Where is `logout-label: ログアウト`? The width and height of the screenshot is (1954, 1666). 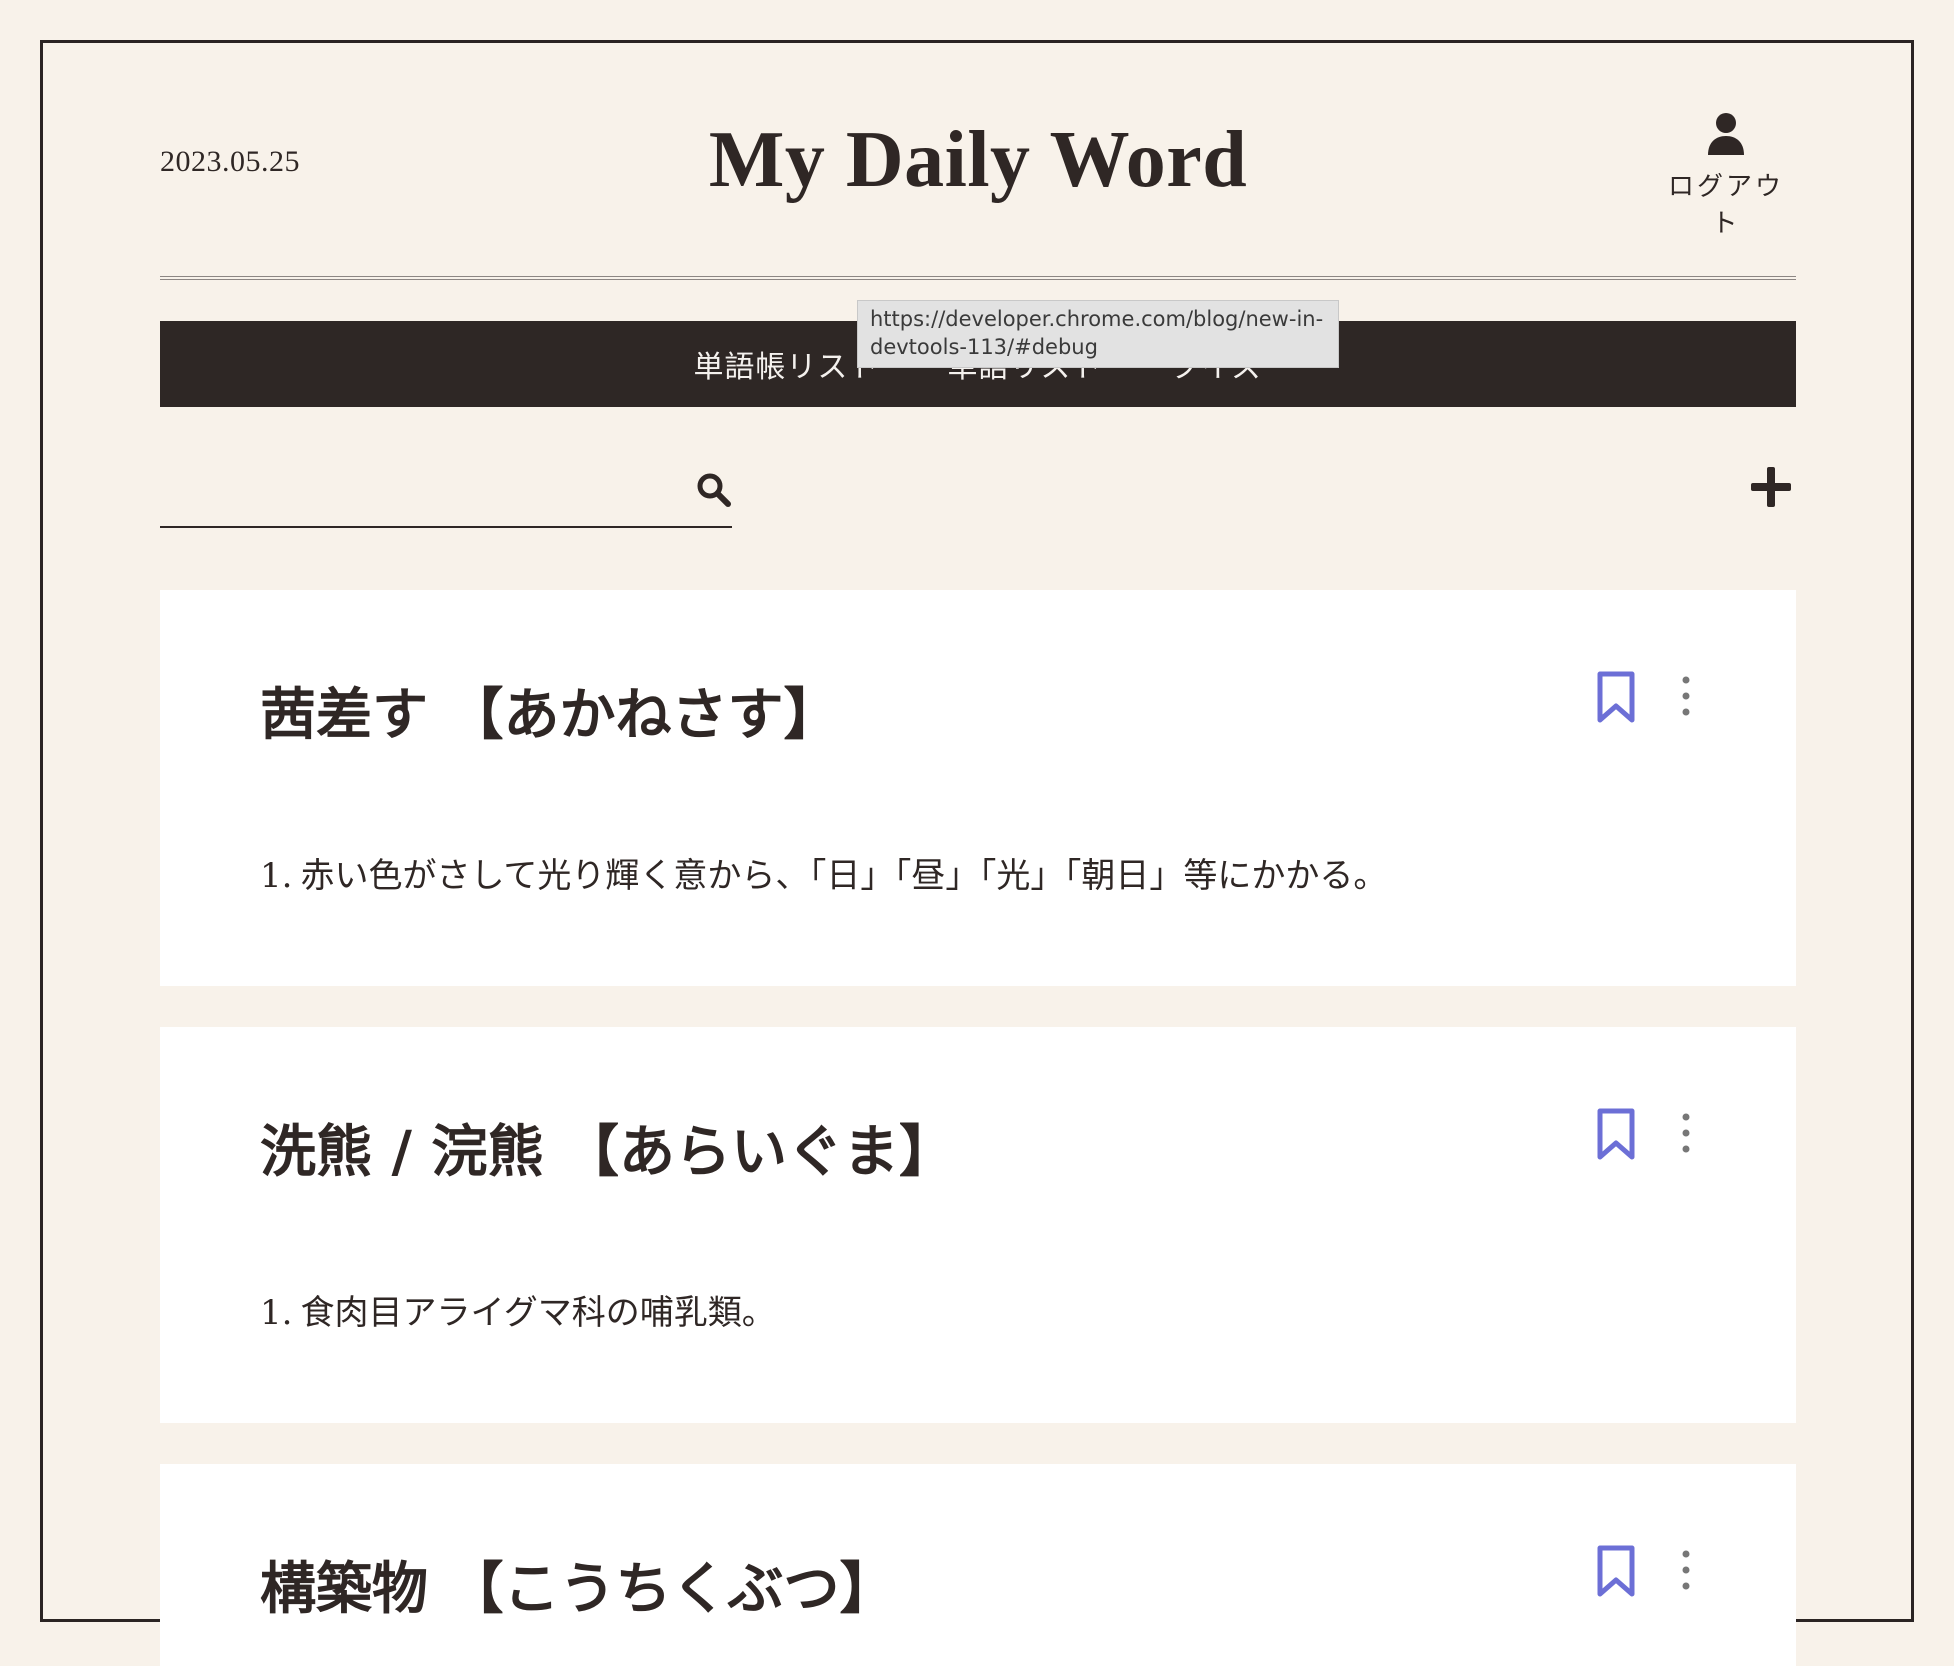
logout-label: ログアウト is located at coordinates (1725, 205).